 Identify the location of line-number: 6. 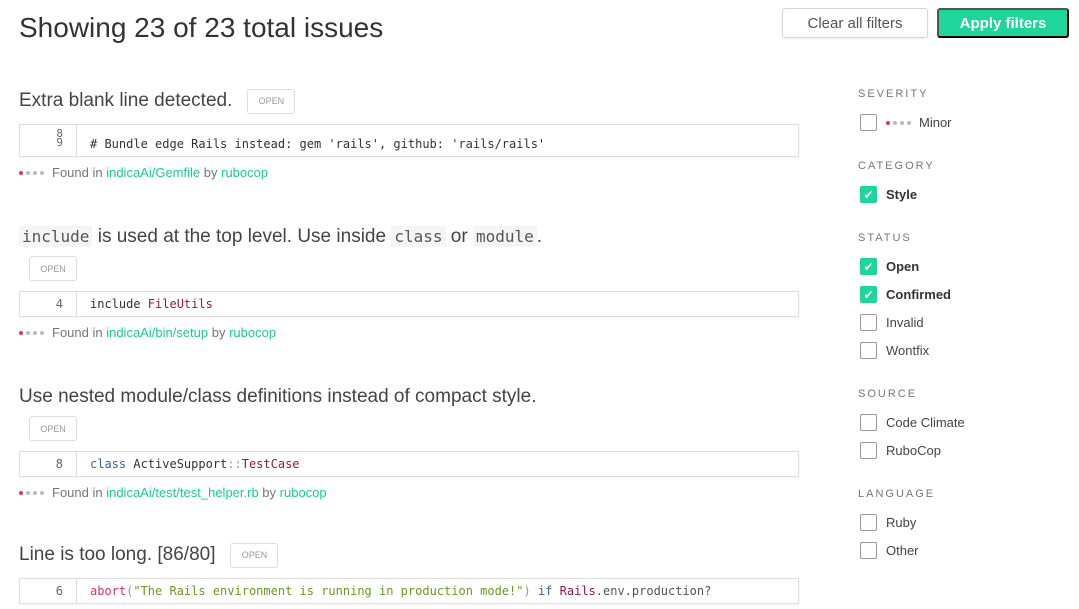
(48, 591).